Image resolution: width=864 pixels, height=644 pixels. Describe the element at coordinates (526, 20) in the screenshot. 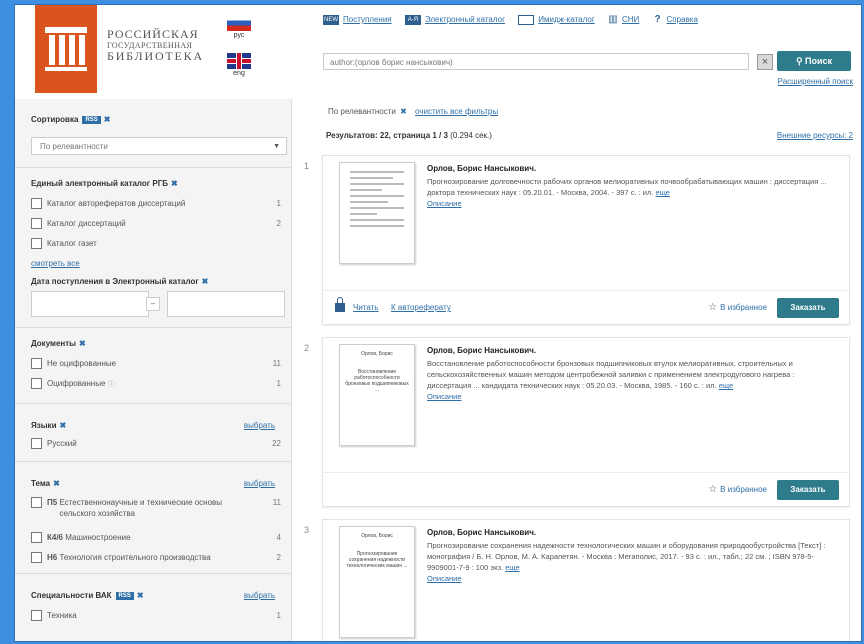

I see `monitor-icon` at that location.